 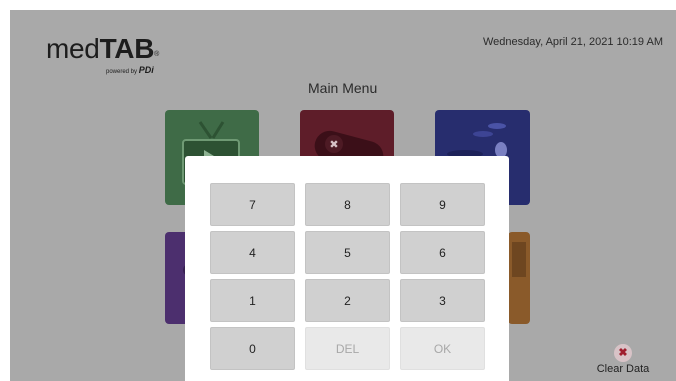 What do you see at coordinates (127, 48) in the screenshot?
I see `logo-bold: TAB` at bounding box center [127, 48].